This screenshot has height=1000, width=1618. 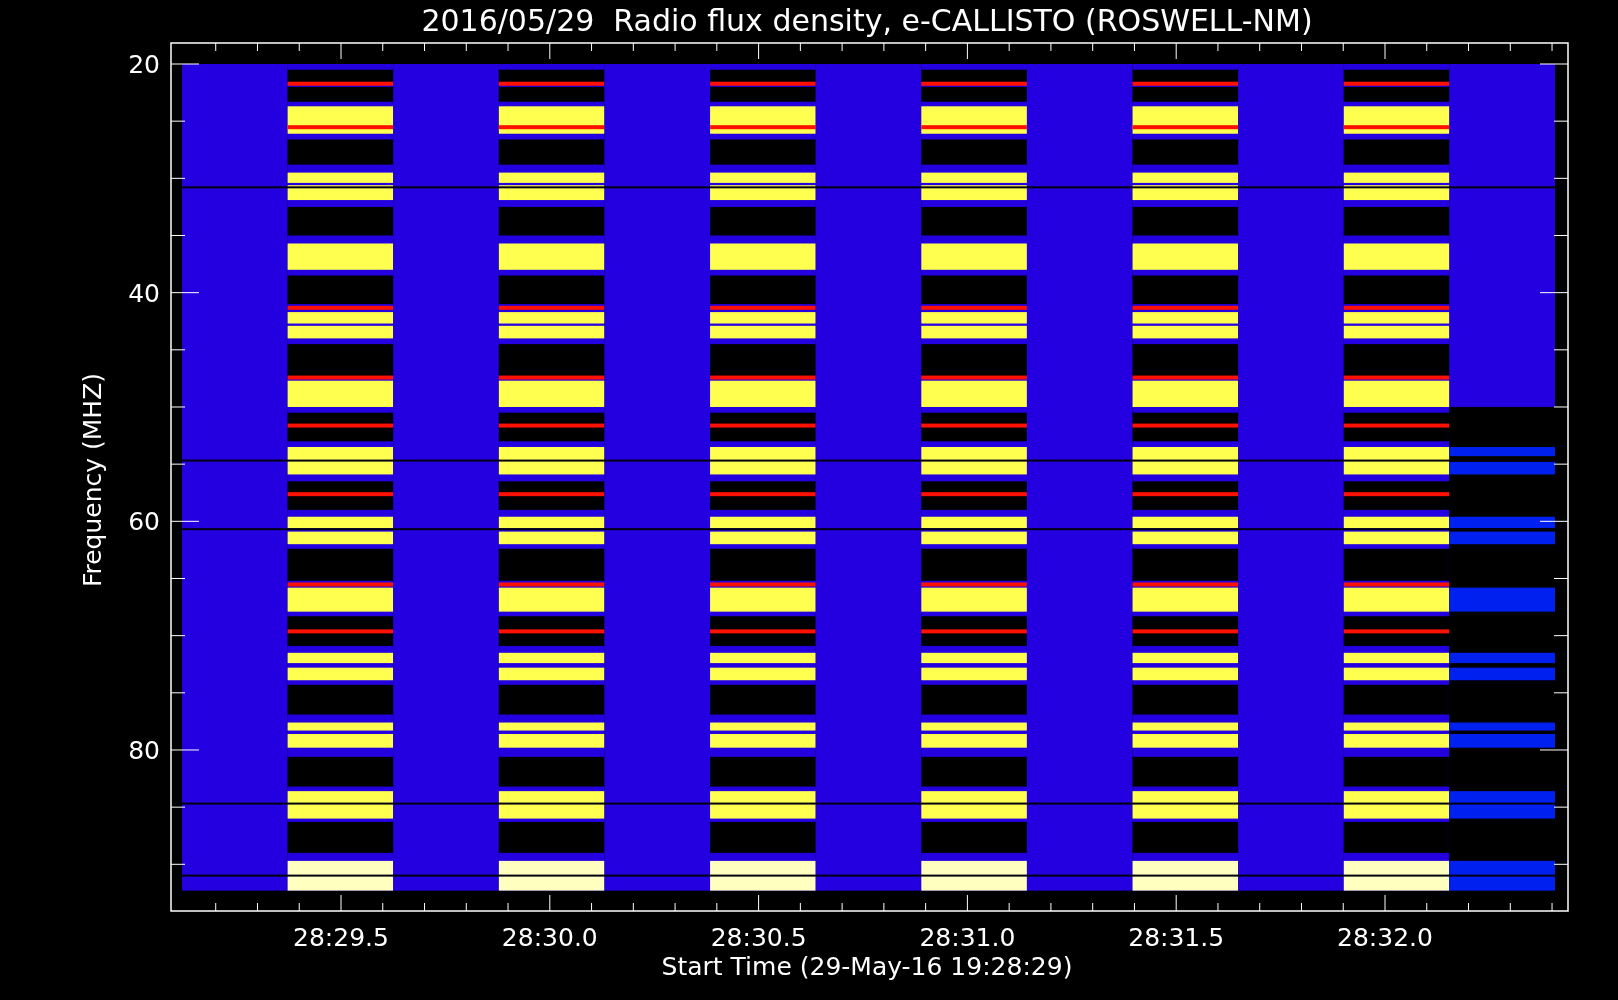 I want to click on y-axis-label: Frequency (MHZ), so click(x=92, y=480).